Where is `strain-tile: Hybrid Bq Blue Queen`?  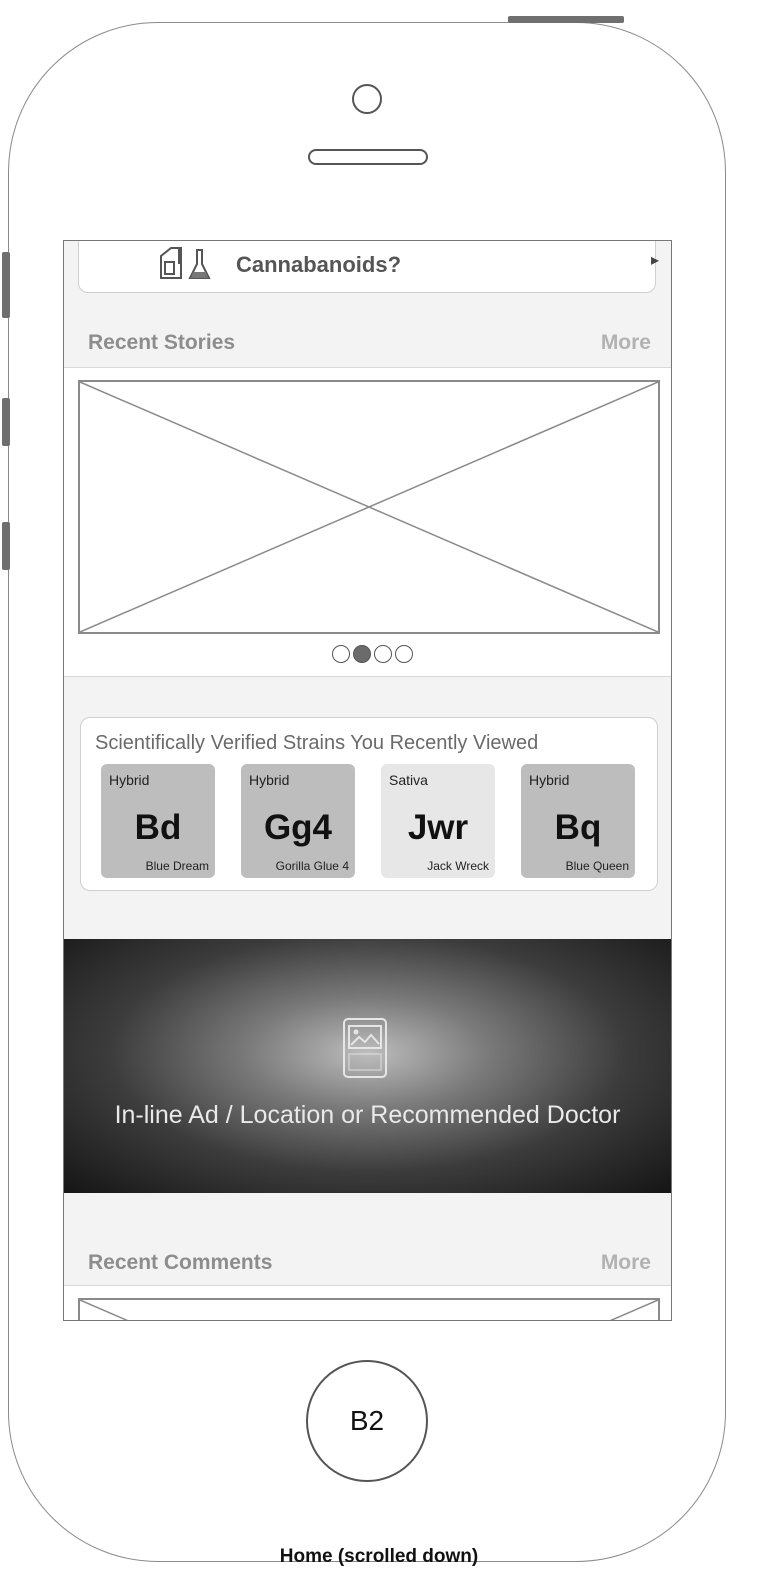
strain-tile: Hybrid Bq Blue Queen is located at coordinates (578, 821).